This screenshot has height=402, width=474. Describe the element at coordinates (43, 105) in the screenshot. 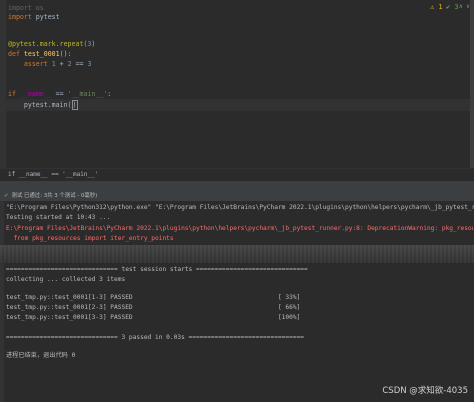

I see `code-line-pytest-main: pytest.main()` at that location.